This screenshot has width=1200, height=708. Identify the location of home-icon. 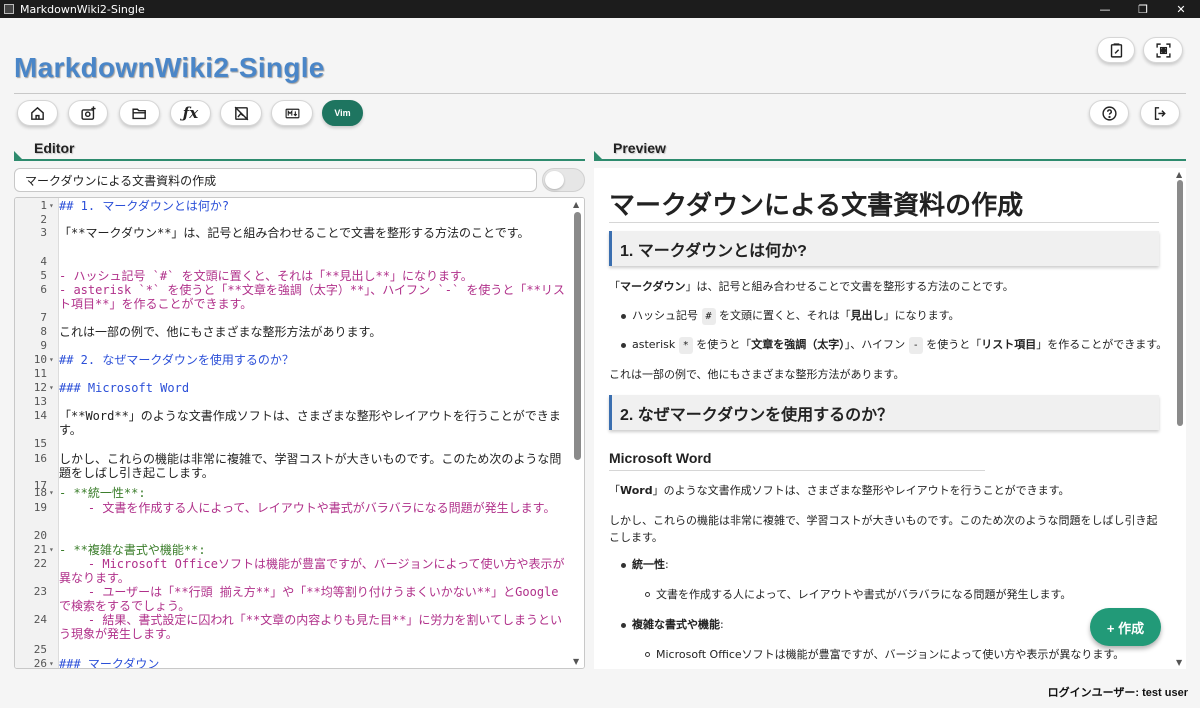
(37, 113).